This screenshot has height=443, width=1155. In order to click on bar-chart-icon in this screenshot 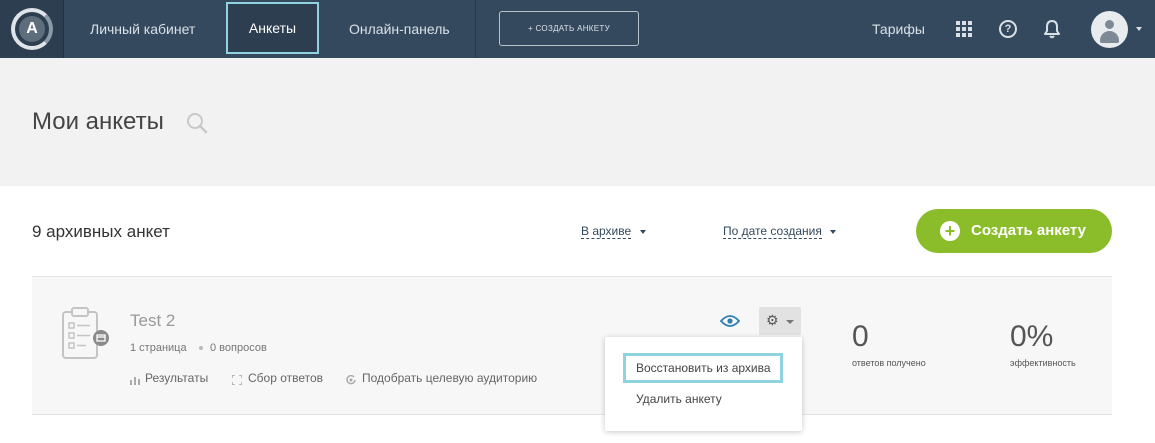, I will do `click(135, 378)`.